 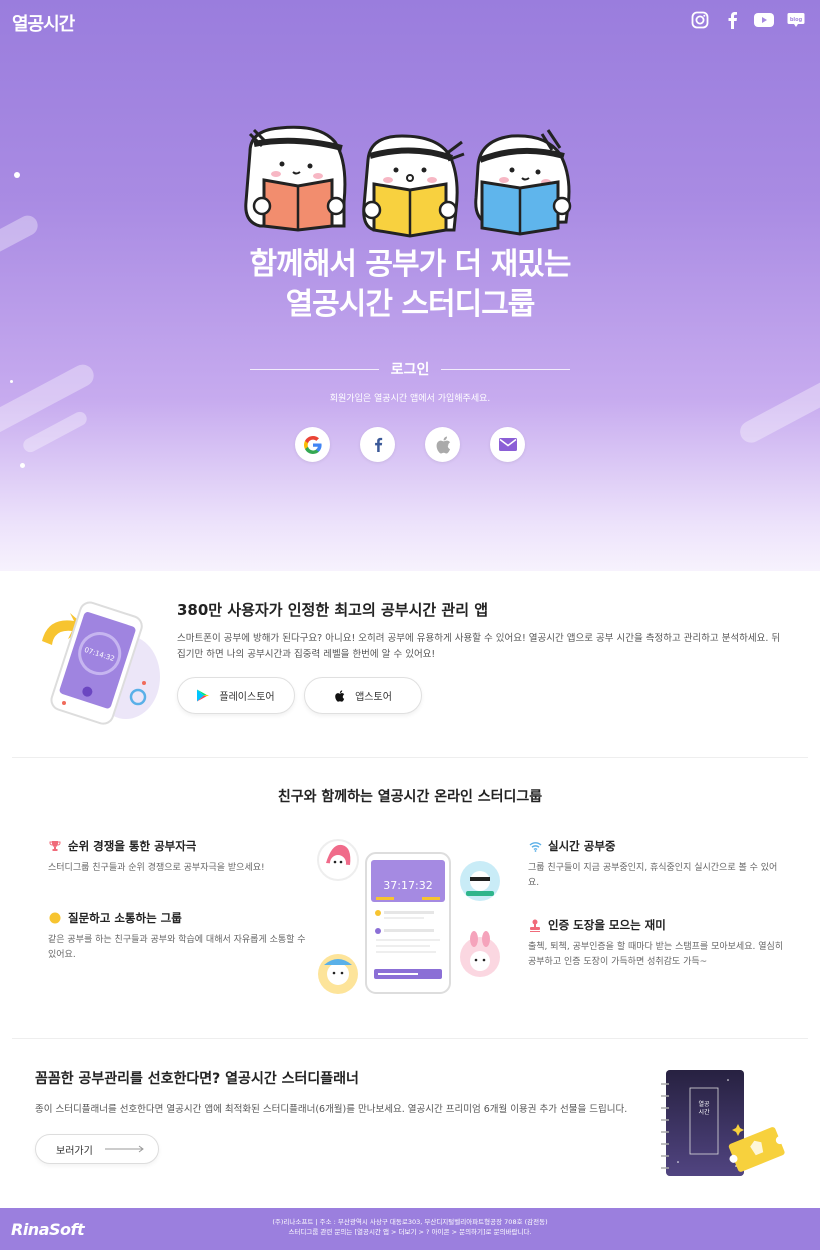 I want to click on google-play-icon, so click(x=203, y=695).